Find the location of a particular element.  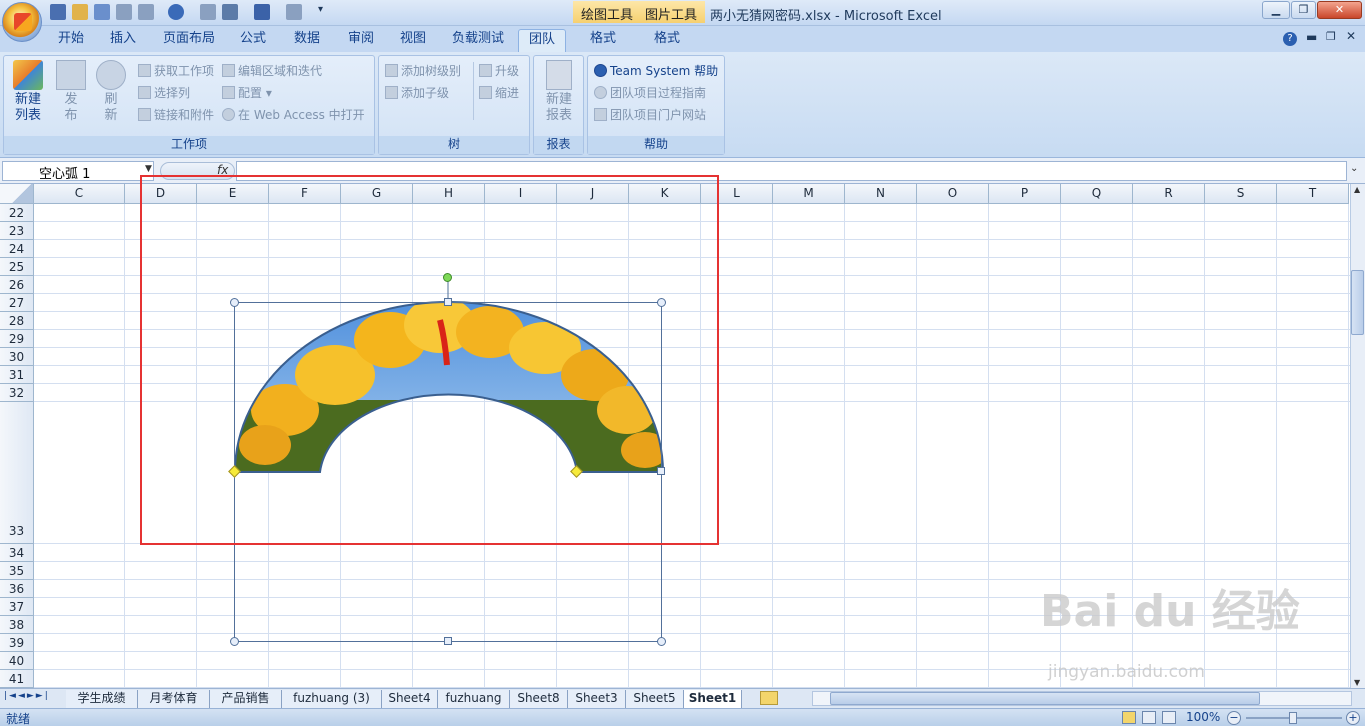

customize-icon: ▾ is located at coordinates (320, 9).